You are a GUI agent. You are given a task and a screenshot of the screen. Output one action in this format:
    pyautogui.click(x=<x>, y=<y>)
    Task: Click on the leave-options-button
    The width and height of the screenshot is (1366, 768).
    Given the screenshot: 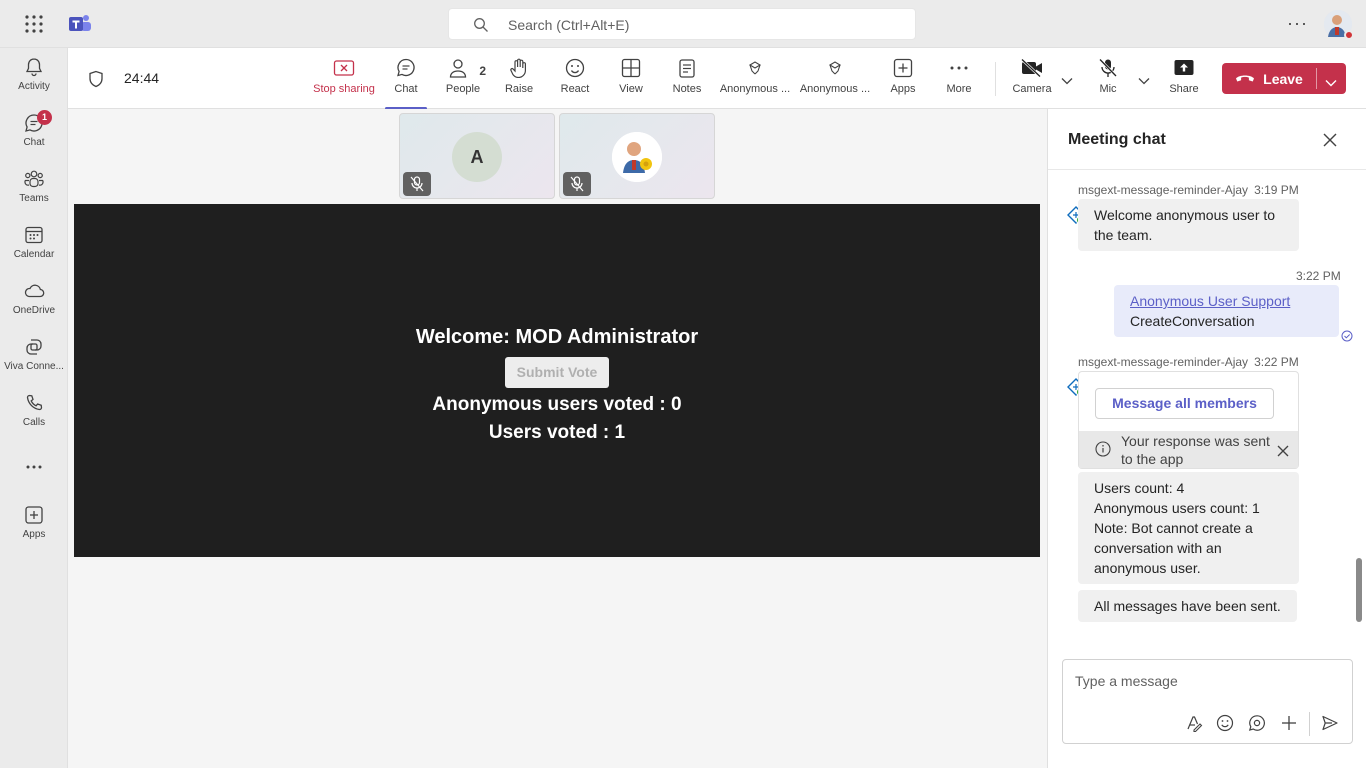 What is the action you would take?
    pyautogui.click(x=1331, y=78)
    